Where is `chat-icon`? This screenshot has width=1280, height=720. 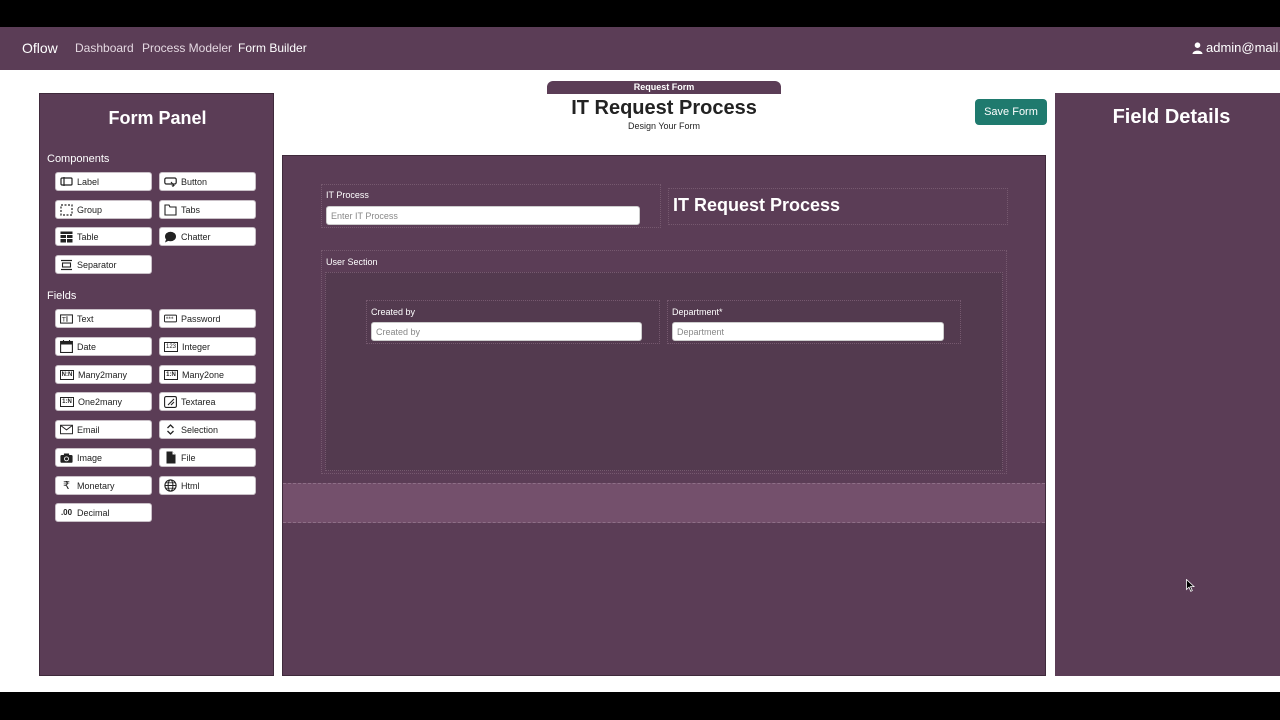
chat-icon is located at coordinates (170, 237).